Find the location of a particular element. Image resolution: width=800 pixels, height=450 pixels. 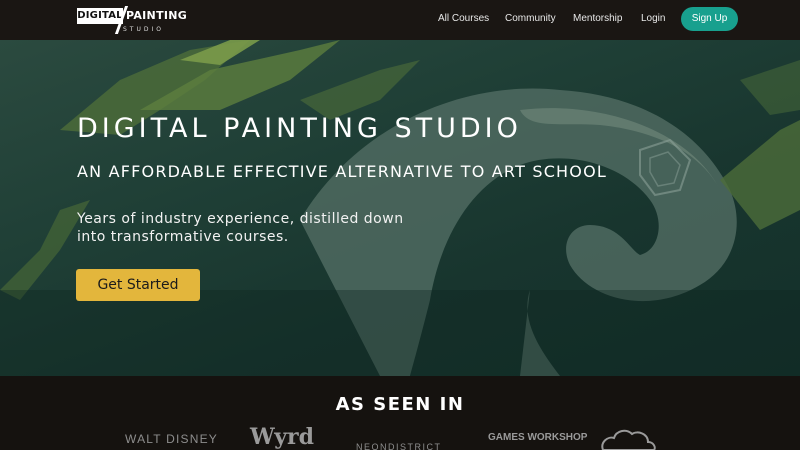

get-started-button: Get Started is located at coordinates (138, 285).